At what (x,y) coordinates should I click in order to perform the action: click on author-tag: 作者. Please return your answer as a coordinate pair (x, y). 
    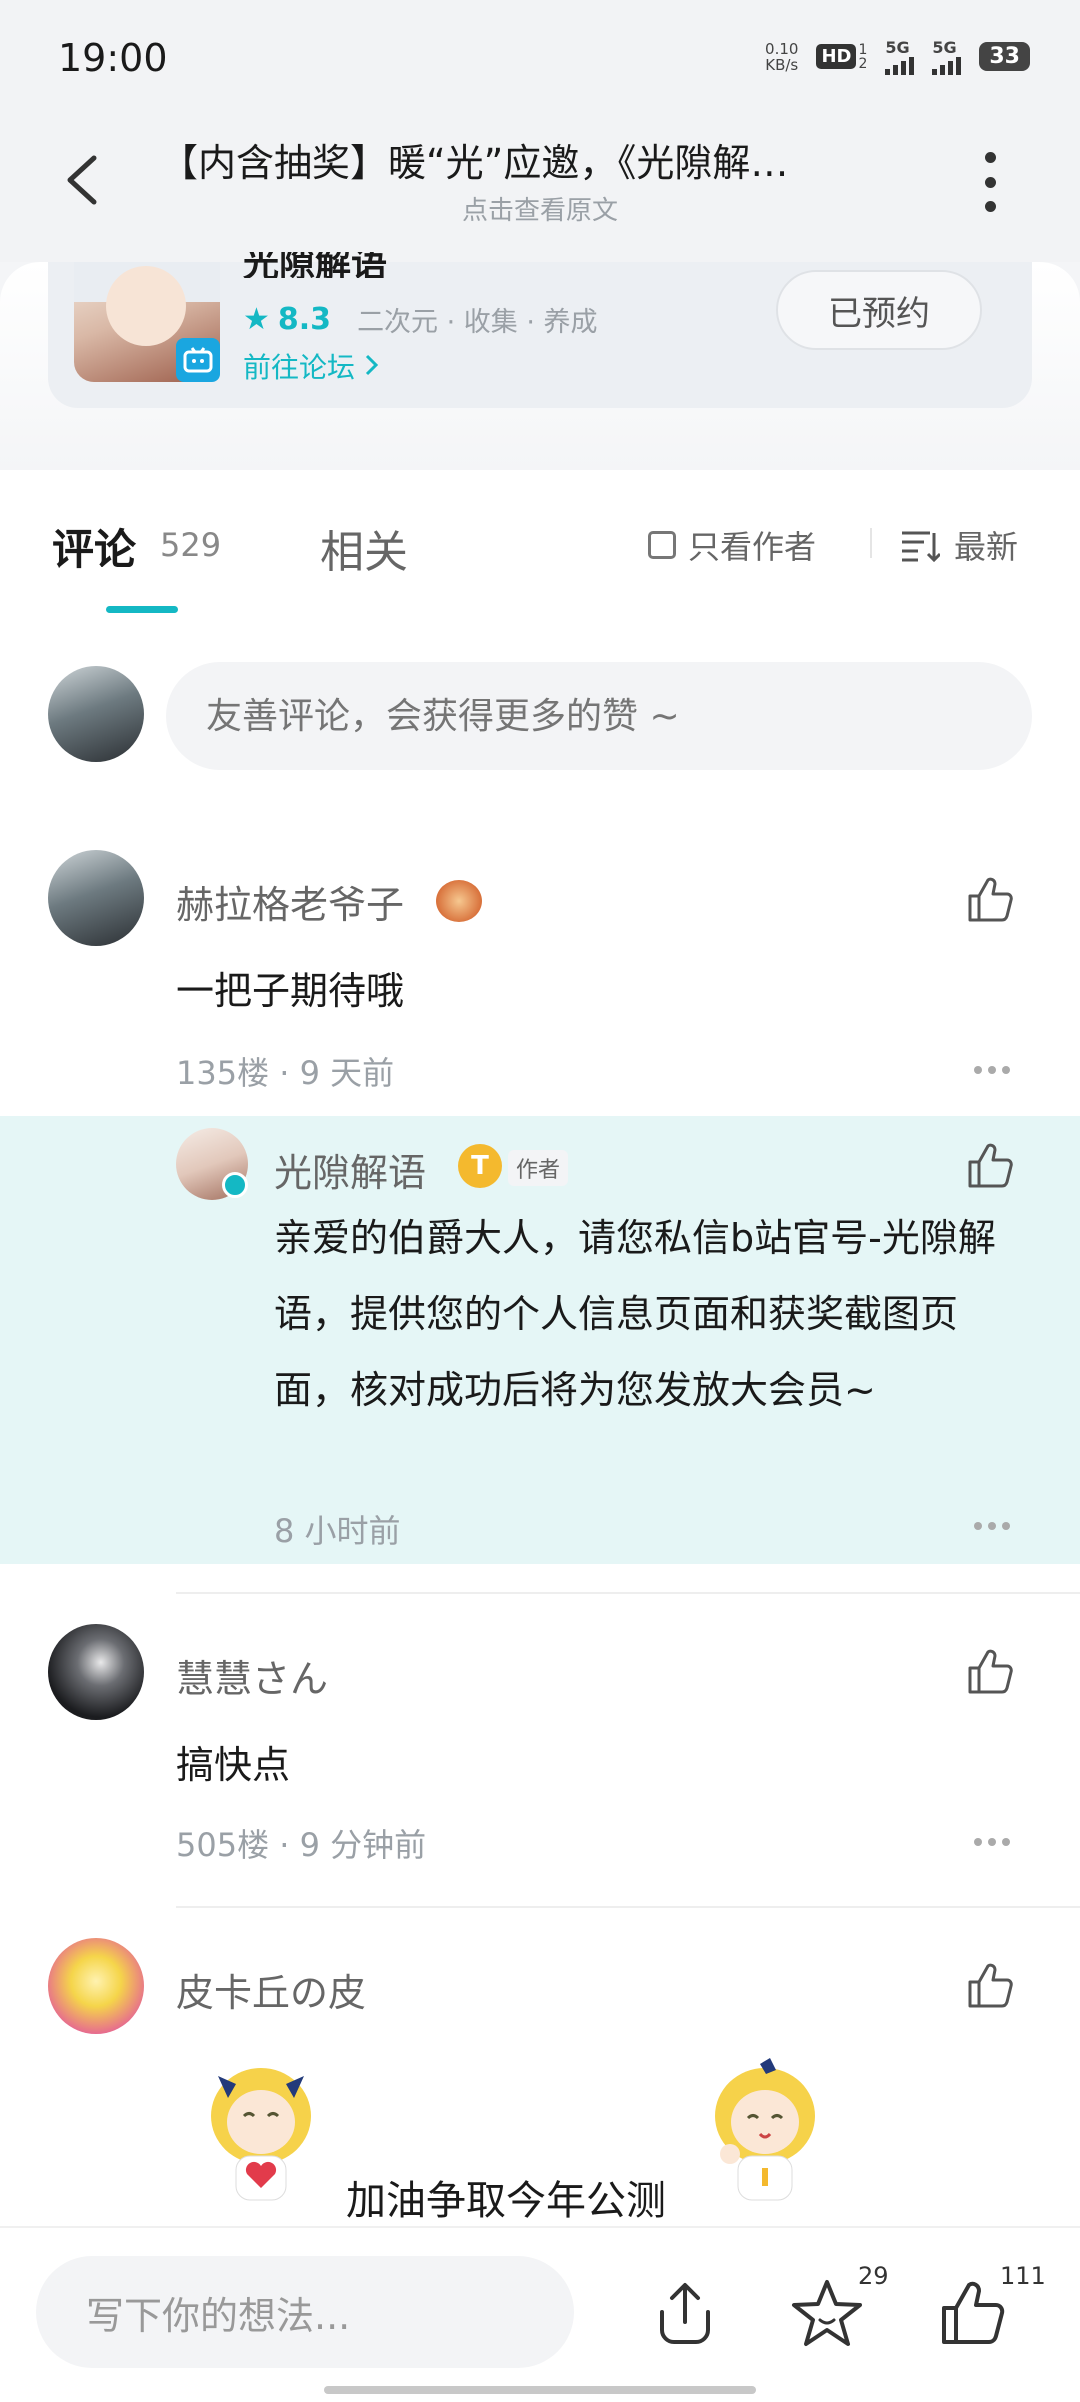
    Looking at the image, I should click on (538, 1168).